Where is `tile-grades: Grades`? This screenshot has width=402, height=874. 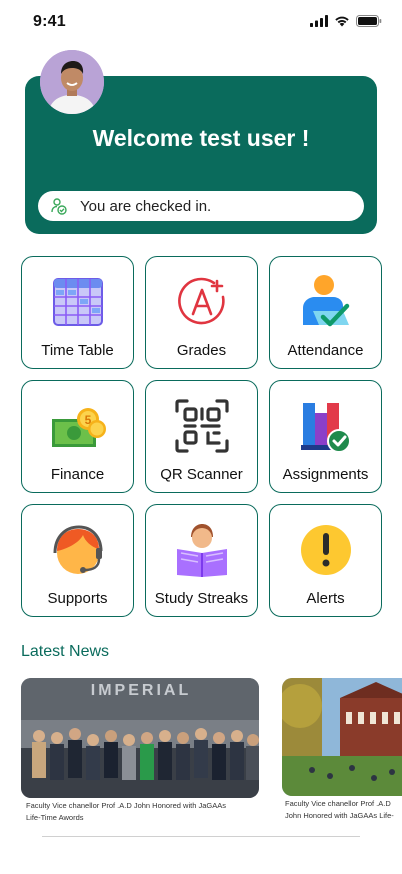 tile-grades: Grades is located at coordinates (201, 312).